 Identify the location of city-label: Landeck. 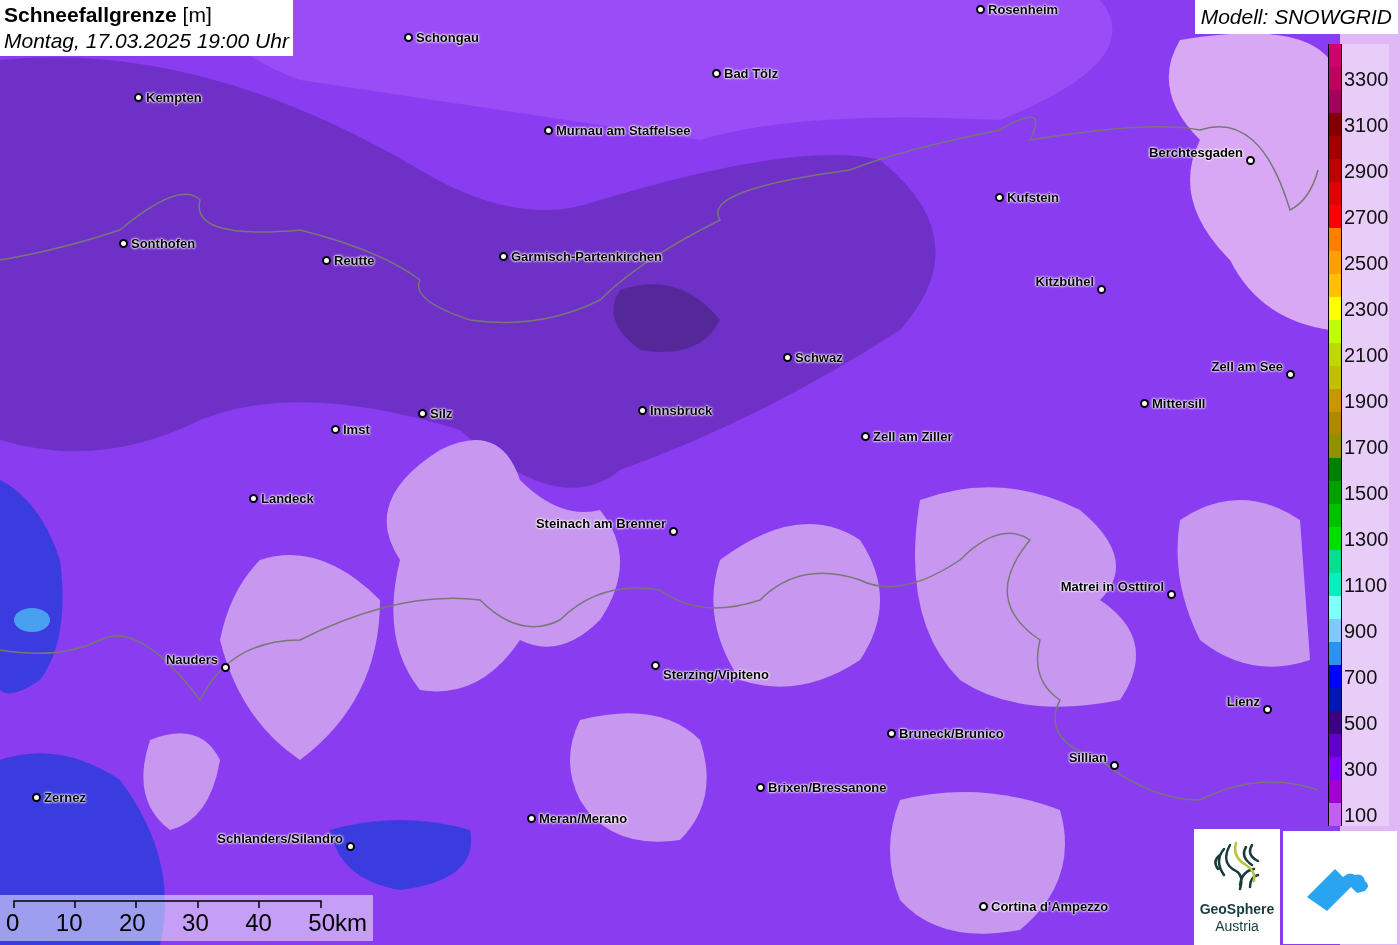
(287, 498).